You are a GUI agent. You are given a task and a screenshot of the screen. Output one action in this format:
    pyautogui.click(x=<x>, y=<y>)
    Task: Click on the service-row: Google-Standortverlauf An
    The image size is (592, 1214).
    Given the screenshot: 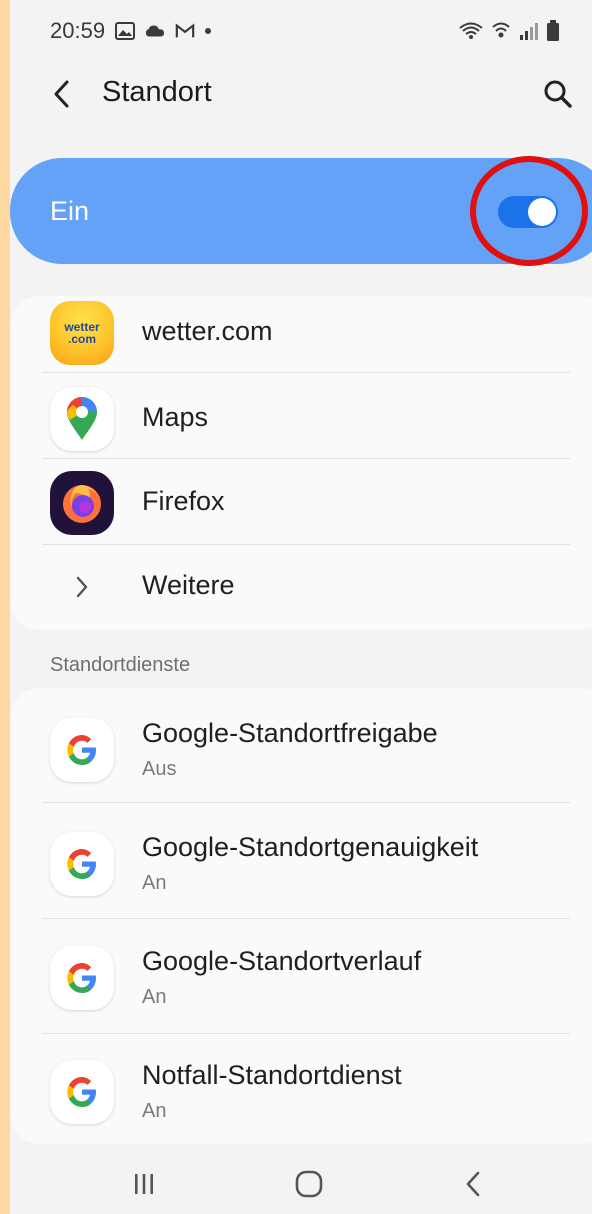 What is the action you would take?
    pyautogui.click(x=306, y=977)
    